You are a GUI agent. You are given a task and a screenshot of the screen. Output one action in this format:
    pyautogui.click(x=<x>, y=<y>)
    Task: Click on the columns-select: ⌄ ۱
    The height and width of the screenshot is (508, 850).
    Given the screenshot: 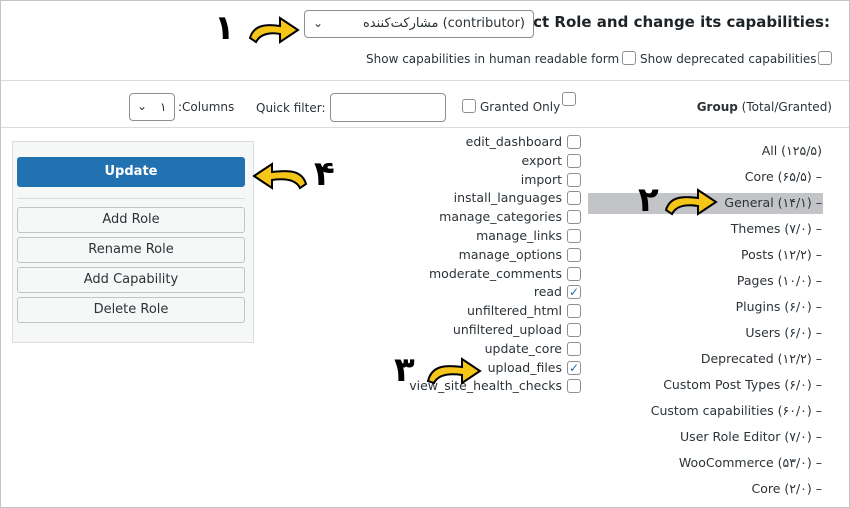 What is the action you would take?
    pyautogui.click(x=152, y=107)
    